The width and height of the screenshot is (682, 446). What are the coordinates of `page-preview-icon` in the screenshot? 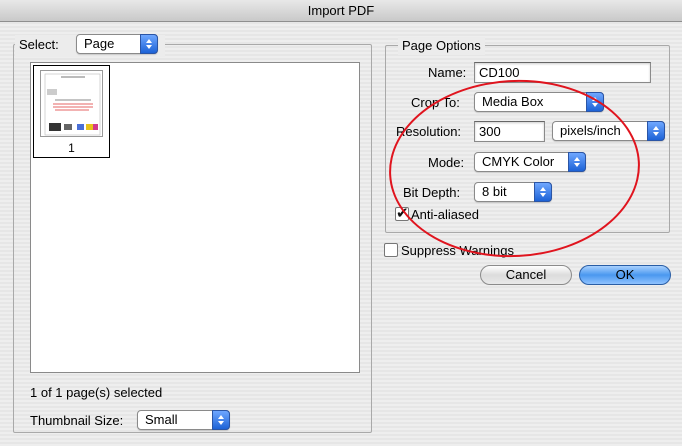 It's located at (72, 104).